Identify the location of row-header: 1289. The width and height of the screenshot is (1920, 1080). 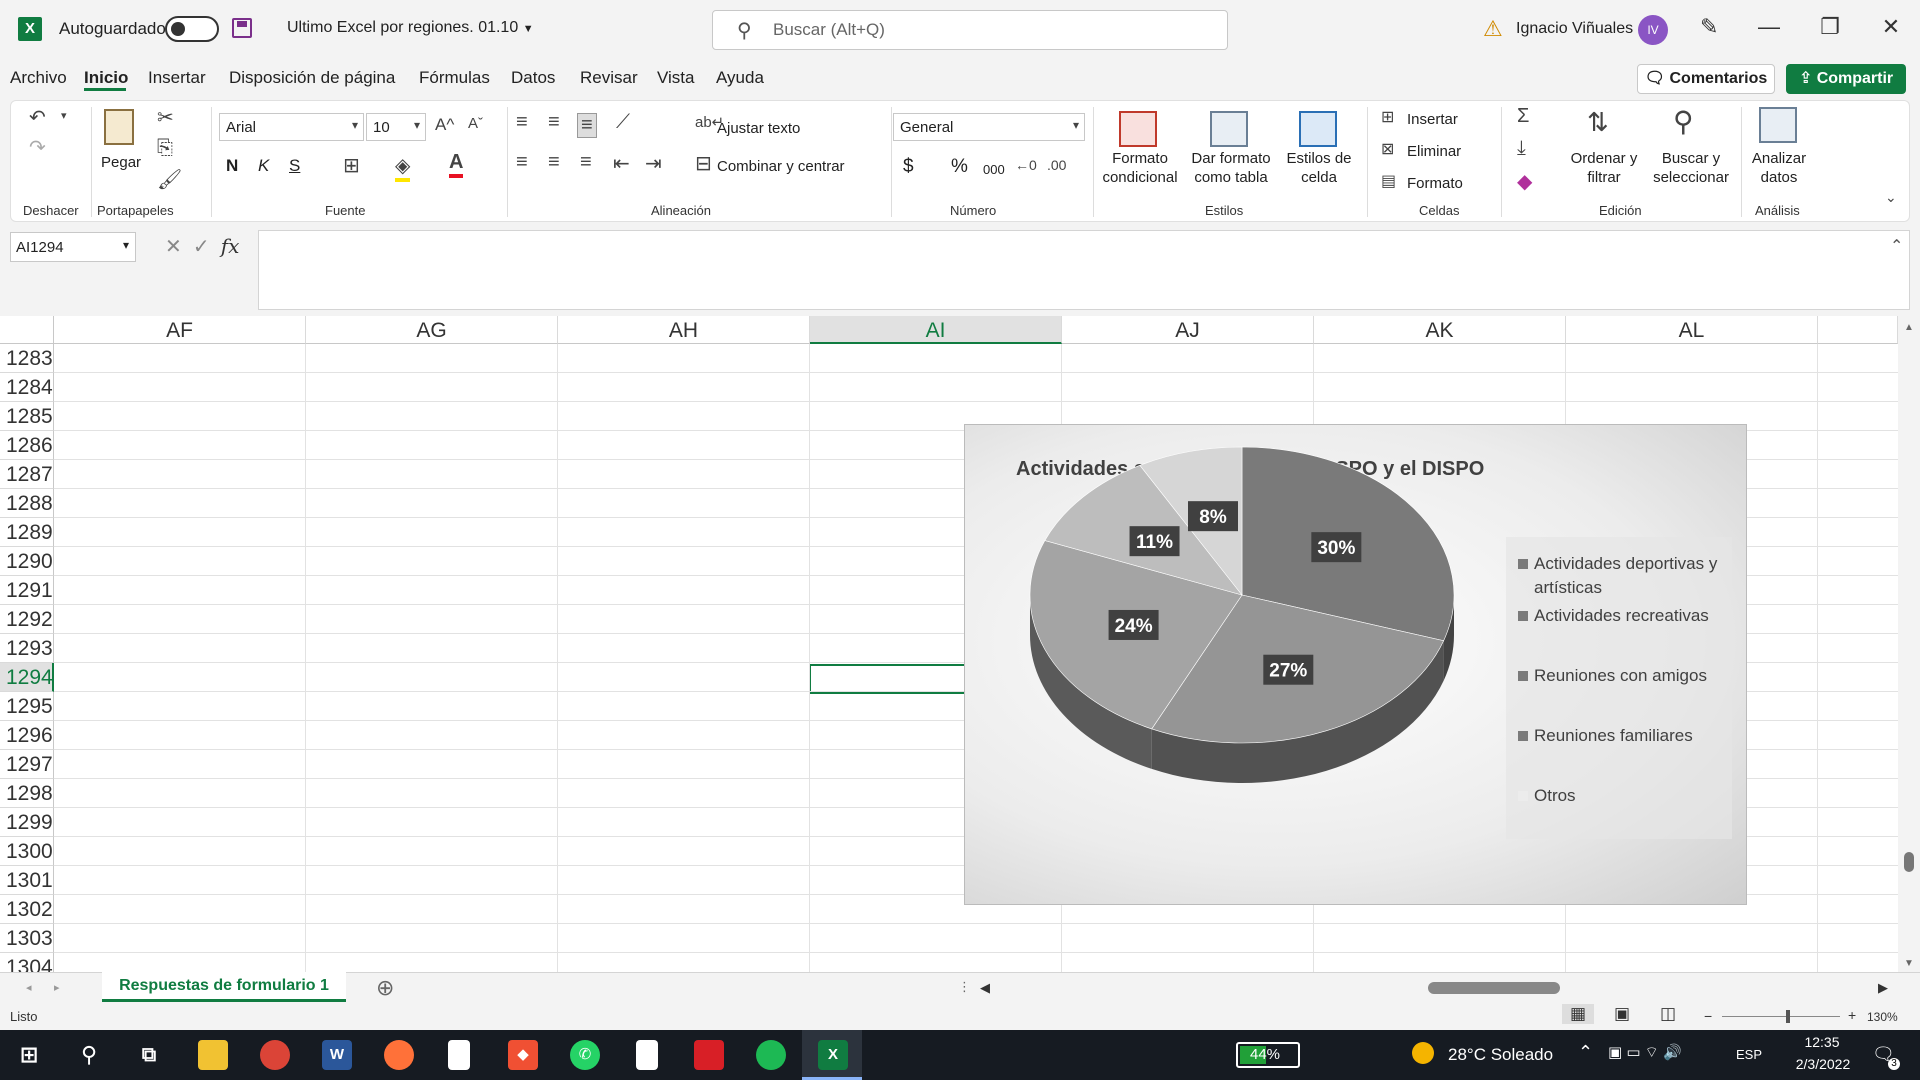
(27, 532).